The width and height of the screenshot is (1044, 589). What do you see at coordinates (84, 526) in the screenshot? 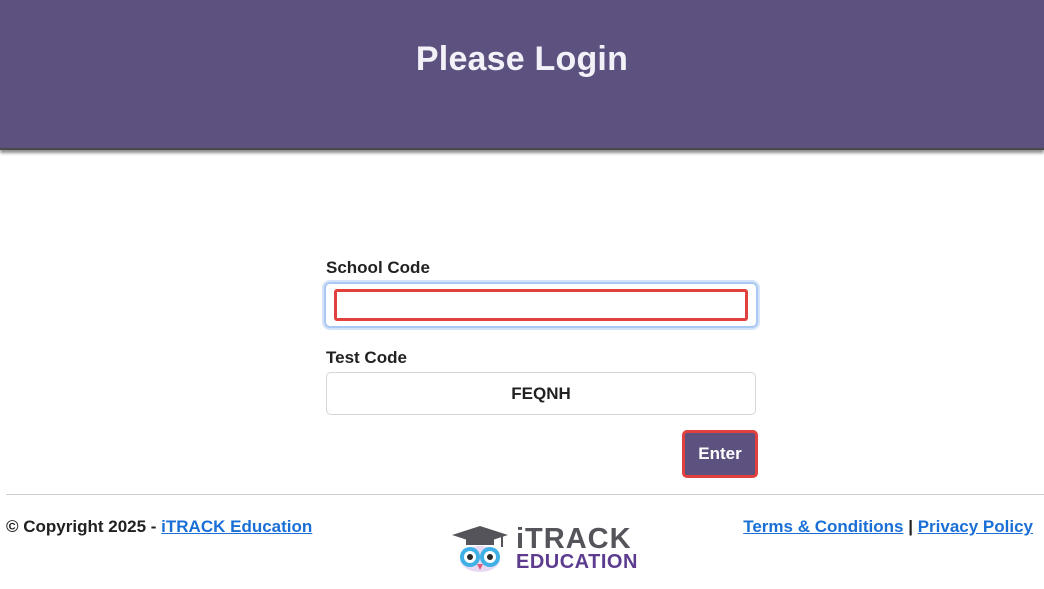
I see `copyright-text: © Copyright 2025 -` at bounding box center [84, 526].